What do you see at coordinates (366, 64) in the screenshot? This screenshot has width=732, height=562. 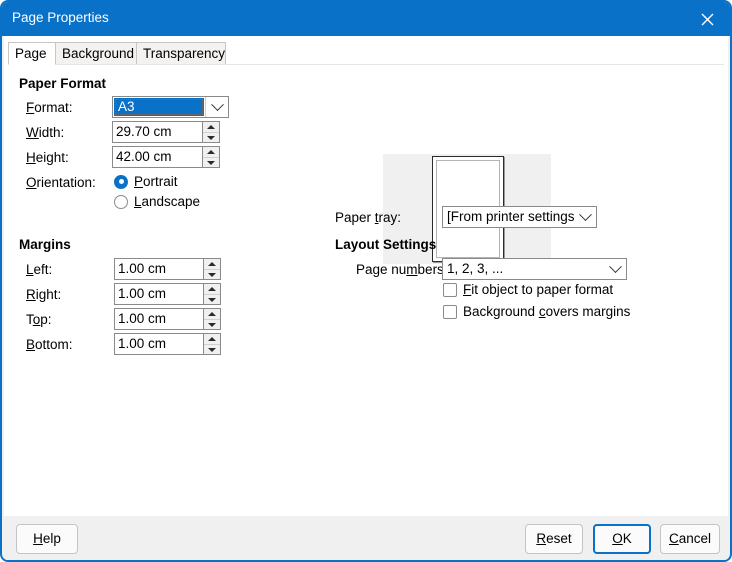 I see `tab-underline` at bounding box center [366, 64].